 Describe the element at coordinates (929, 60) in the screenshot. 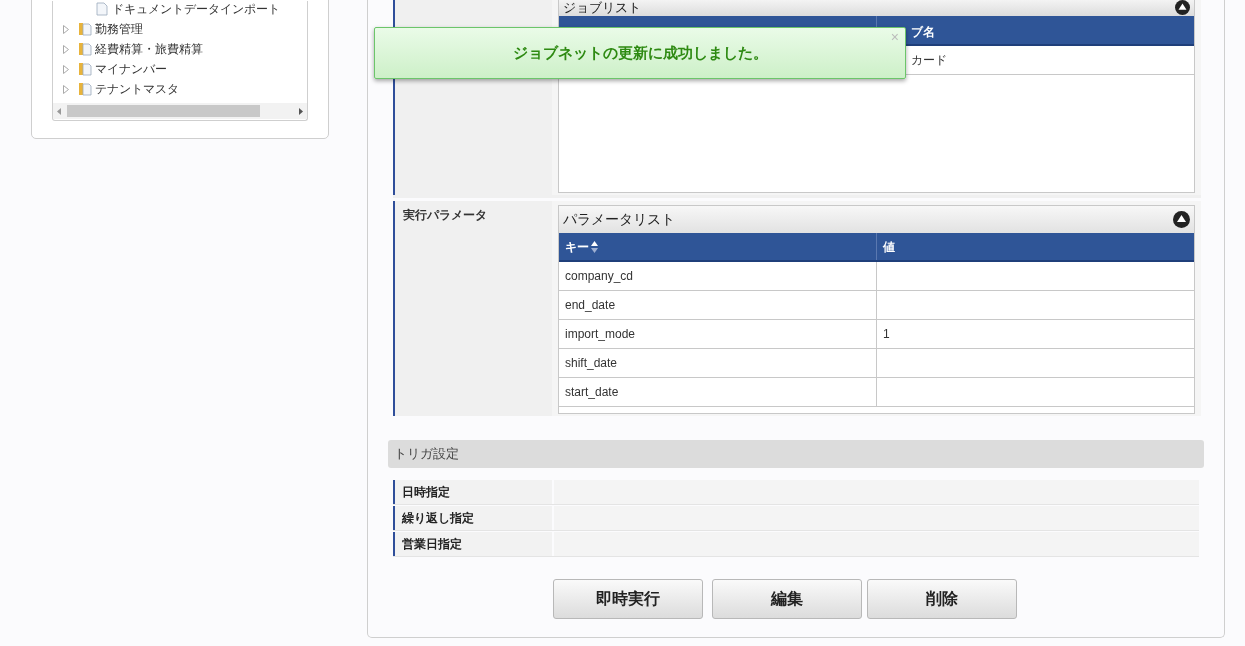

I see `table-cell-text: カード` at that location.